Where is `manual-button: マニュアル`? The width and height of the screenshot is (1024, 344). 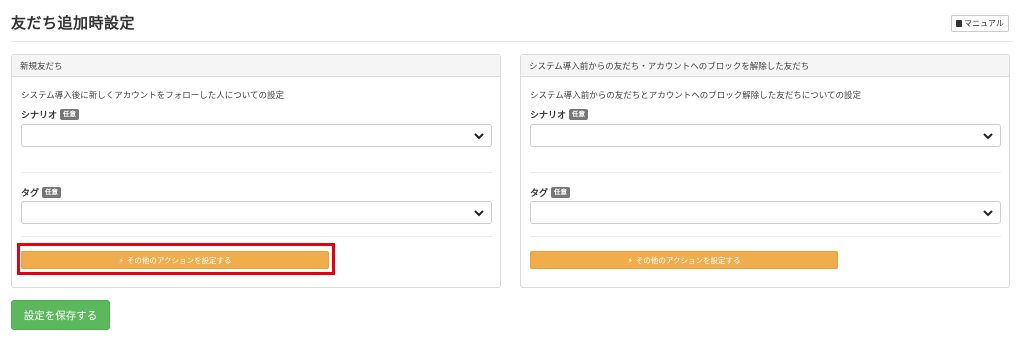
manual-button: マニュアル is located at coordinates (980, 23).